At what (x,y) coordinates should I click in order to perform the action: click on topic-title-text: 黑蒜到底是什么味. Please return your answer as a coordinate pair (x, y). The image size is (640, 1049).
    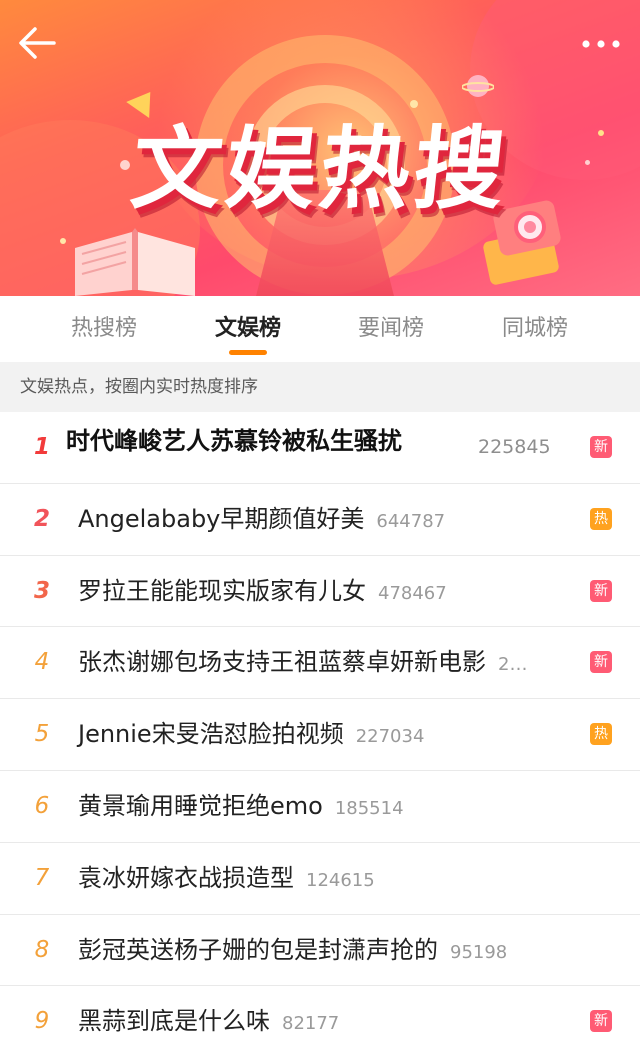
    Looking at the image, I should click on (174, 1021).